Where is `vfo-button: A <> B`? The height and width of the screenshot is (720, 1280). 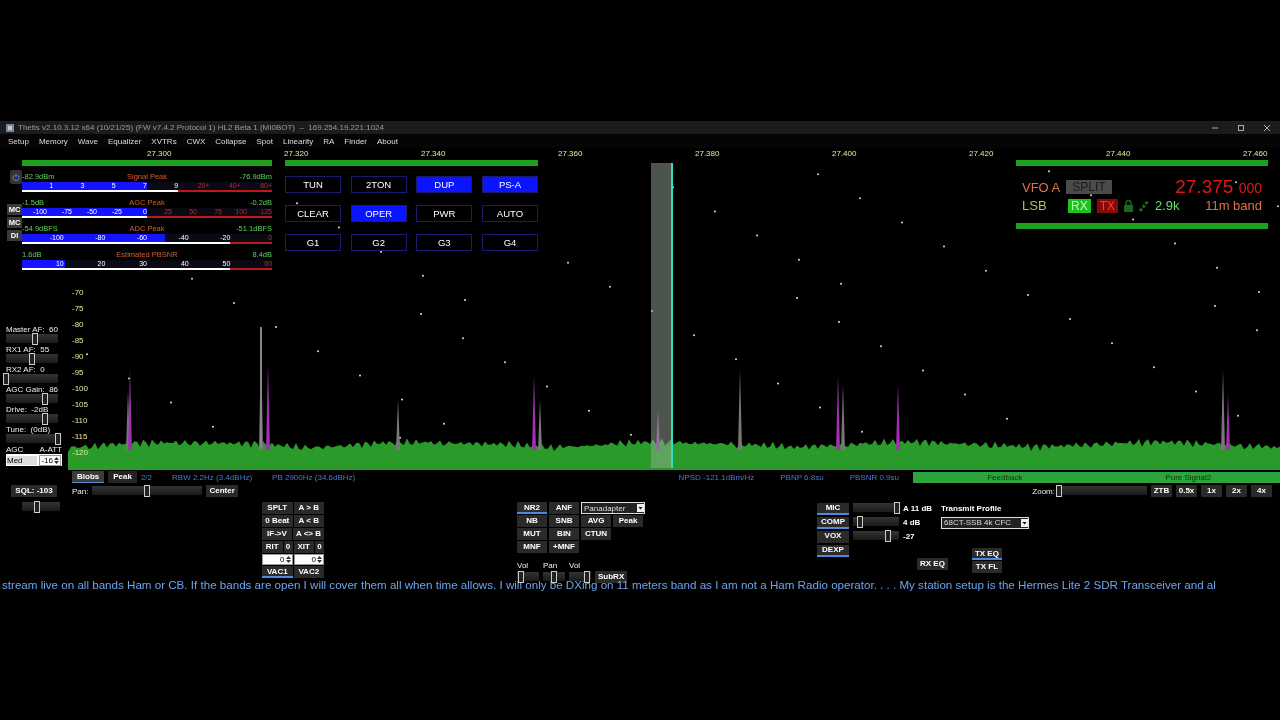
vfo-button: A <> B is located at coordinates (308, 534).